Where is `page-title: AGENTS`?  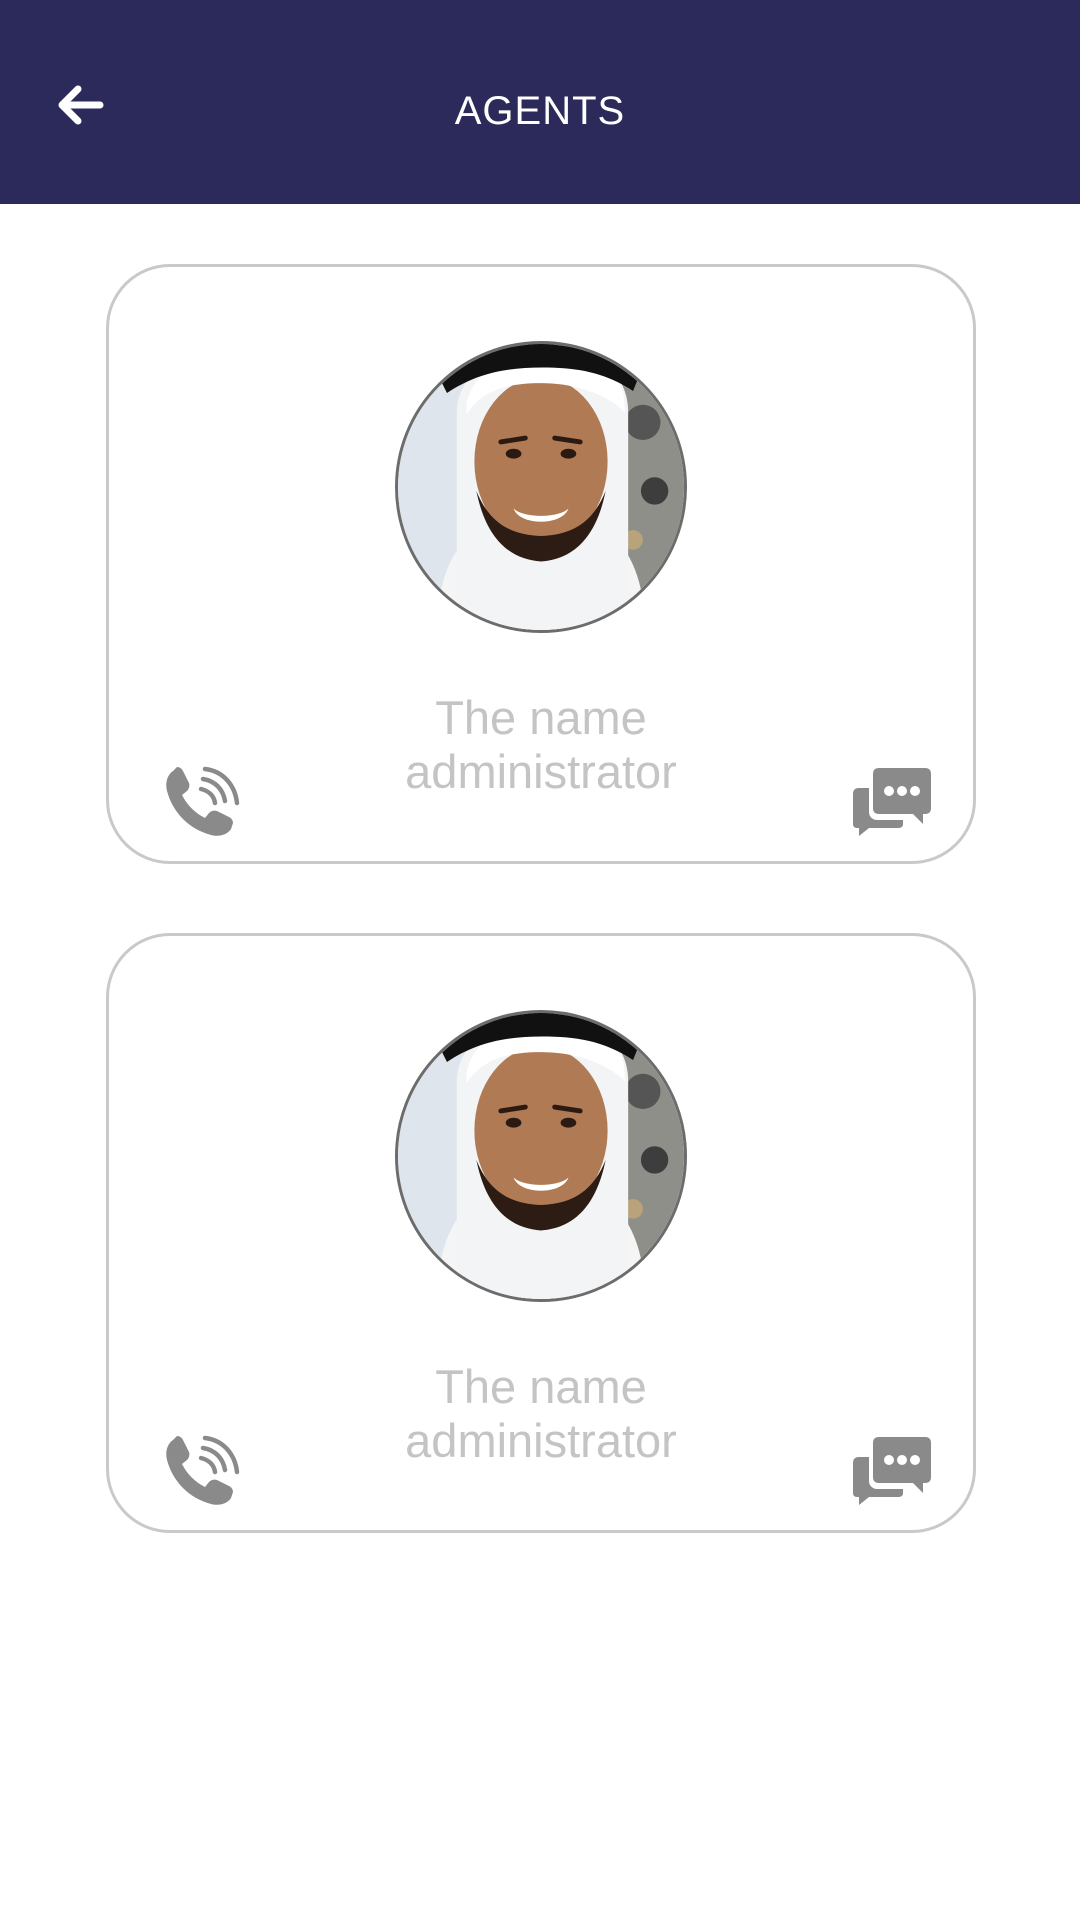 page-title: AGENTS is located at coordinates (540, 111).